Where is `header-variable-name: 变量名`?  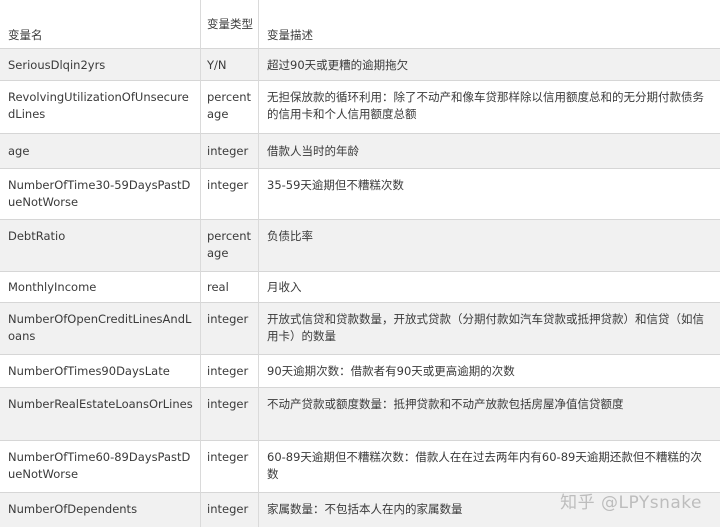
header-variable-name: 变量名 is located at coordinates (100, 24).